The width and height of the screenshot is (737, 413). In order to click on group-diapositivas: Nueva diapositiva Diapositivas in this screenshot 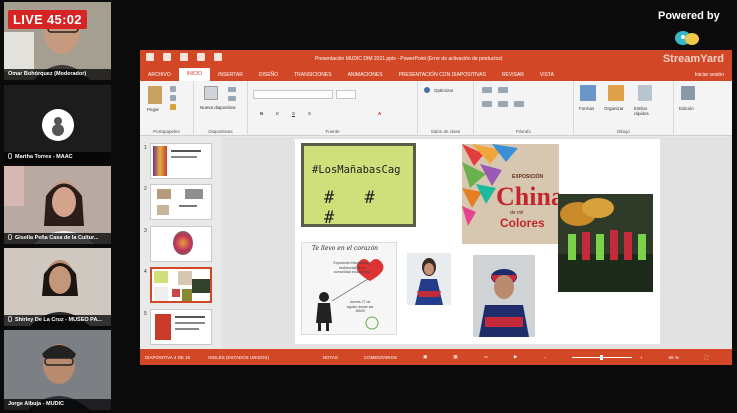, I will do `click(221, 108)`.